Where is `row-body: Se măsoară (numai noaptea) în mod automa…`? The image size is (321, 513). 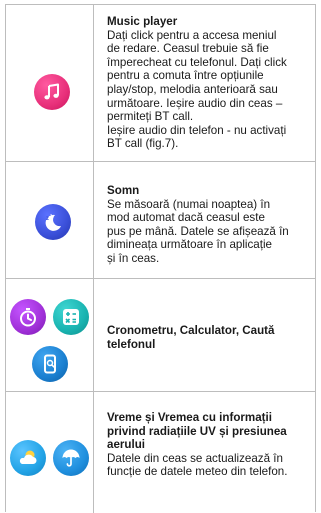
row-body: Se măsoară (numai noaptea) în mod automa… is located at coordinates (198, 231).